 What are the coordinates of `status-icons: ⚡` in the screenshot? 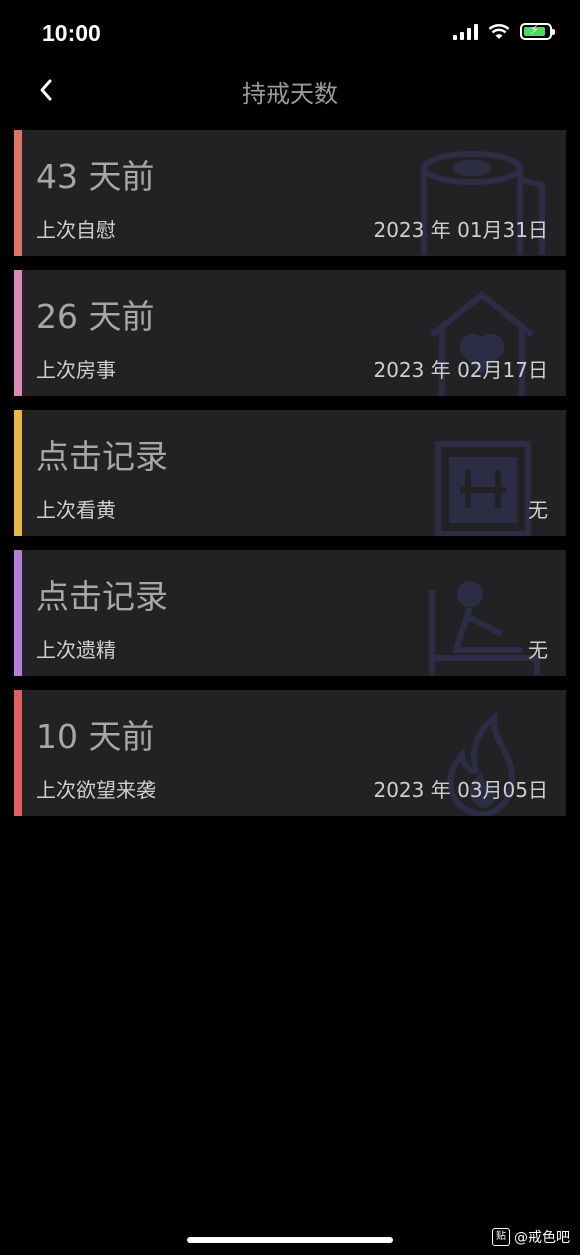 It's located at (504, 31).